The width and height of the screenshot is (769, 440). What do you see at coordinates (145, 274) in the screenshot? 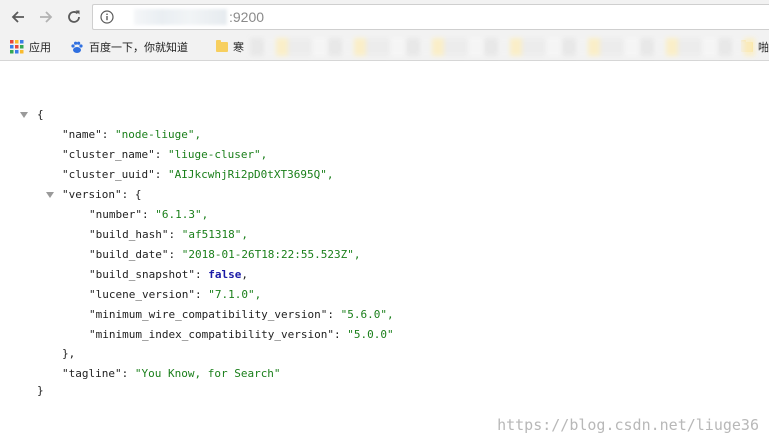
I see `json-key: "build_snapshot":` at bounding box center [145, 274].